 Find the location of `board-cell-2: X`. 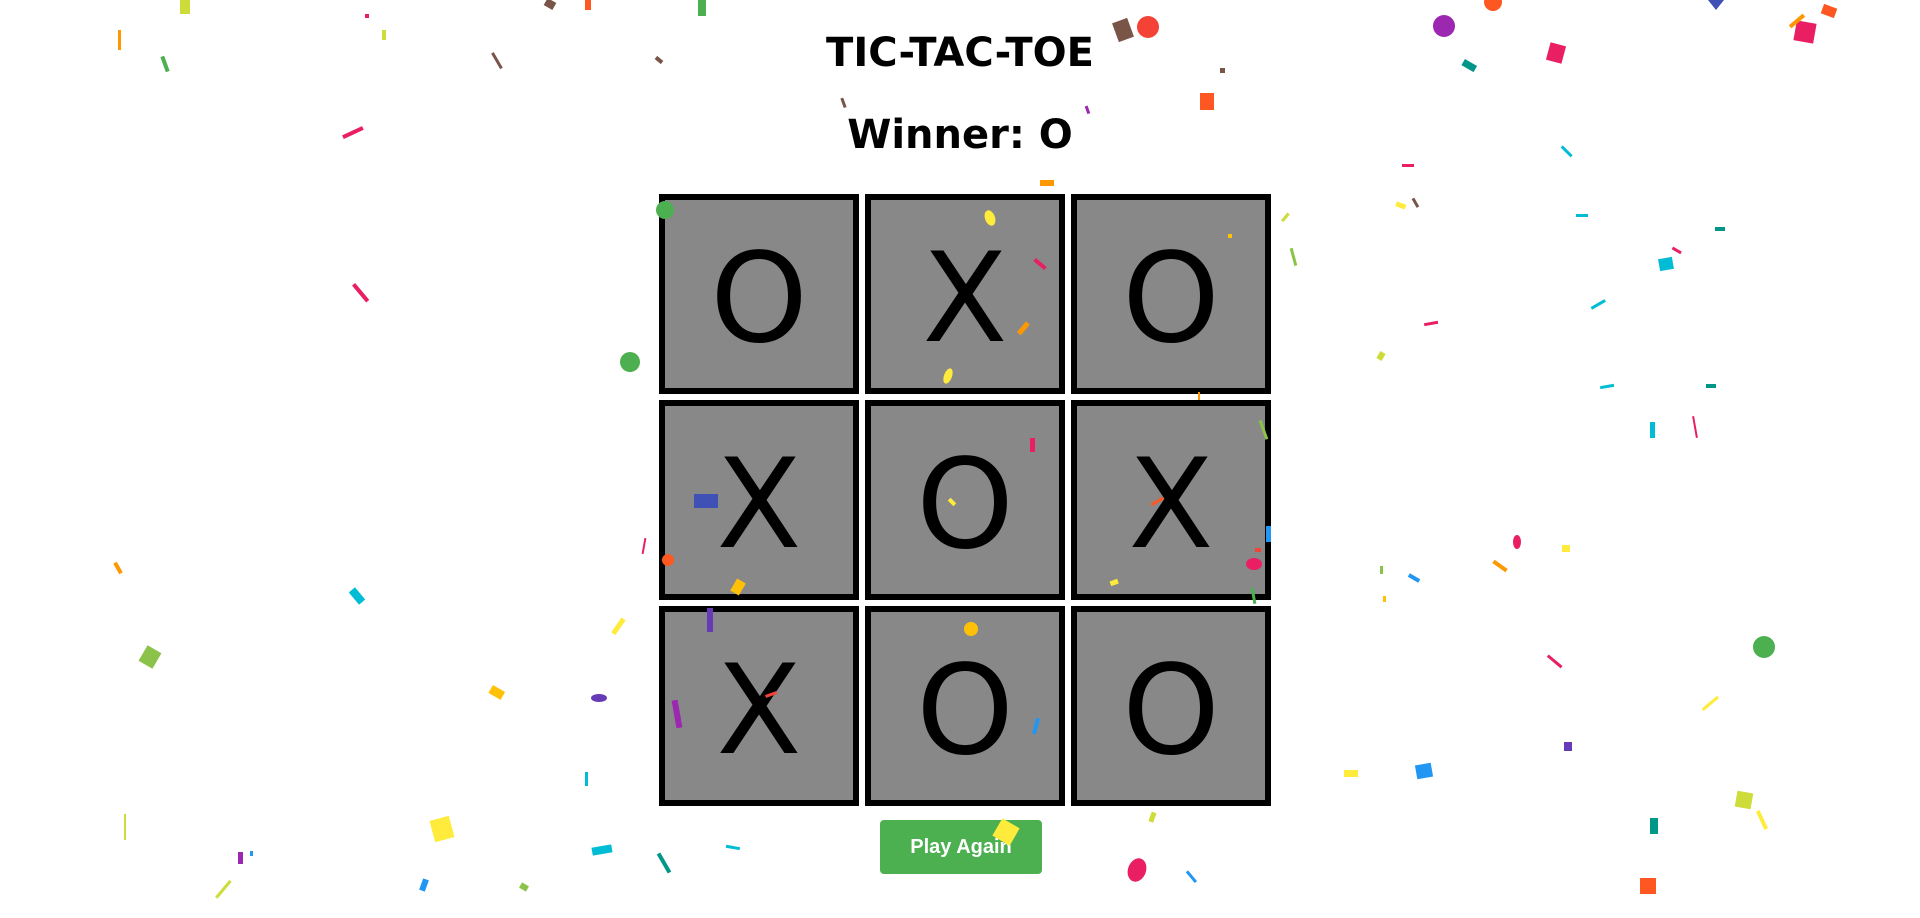

board-cell-2: X is located at coordinates (965, 294).